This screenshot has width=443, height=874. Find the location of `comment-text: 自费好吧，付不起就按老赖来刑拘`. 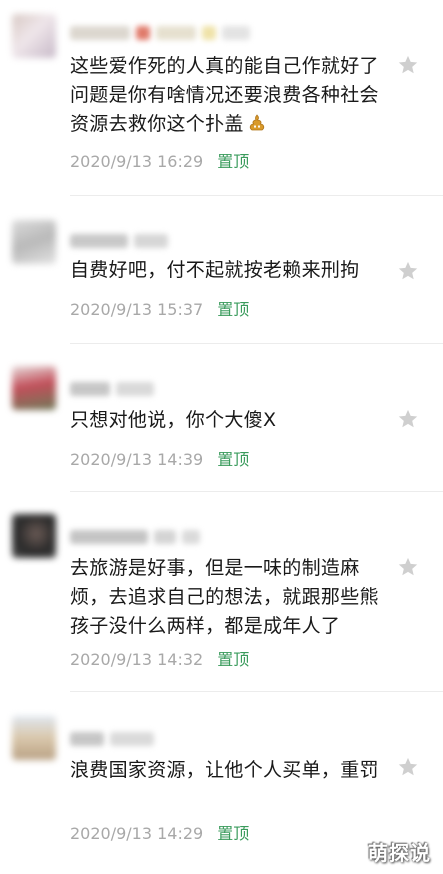

comment-text: 自费好吧，付不起就按老赖来刑拘 is located at coordinates (229, 270).